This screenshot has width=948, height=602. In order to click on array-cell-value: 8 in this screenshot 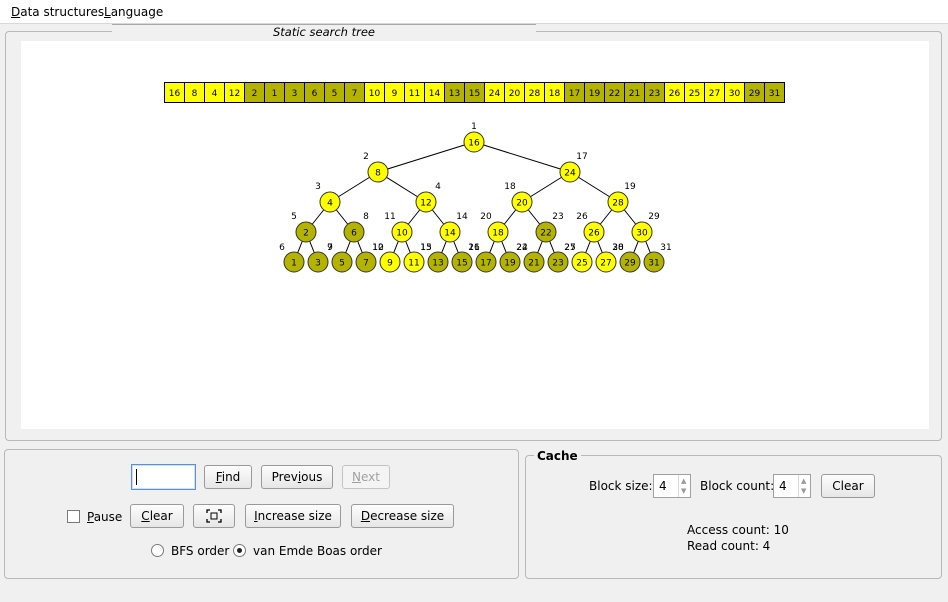, I will do `click(195, 94)`.